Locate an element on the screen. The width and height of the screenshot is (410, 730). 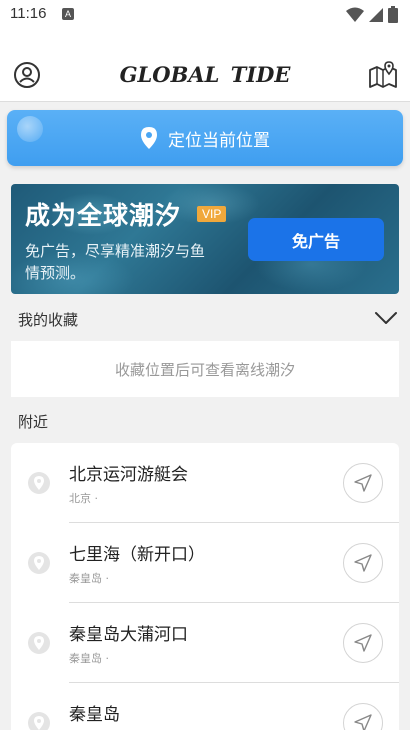
station-name: 秦皇岛 is located at coordinates (94, 715).